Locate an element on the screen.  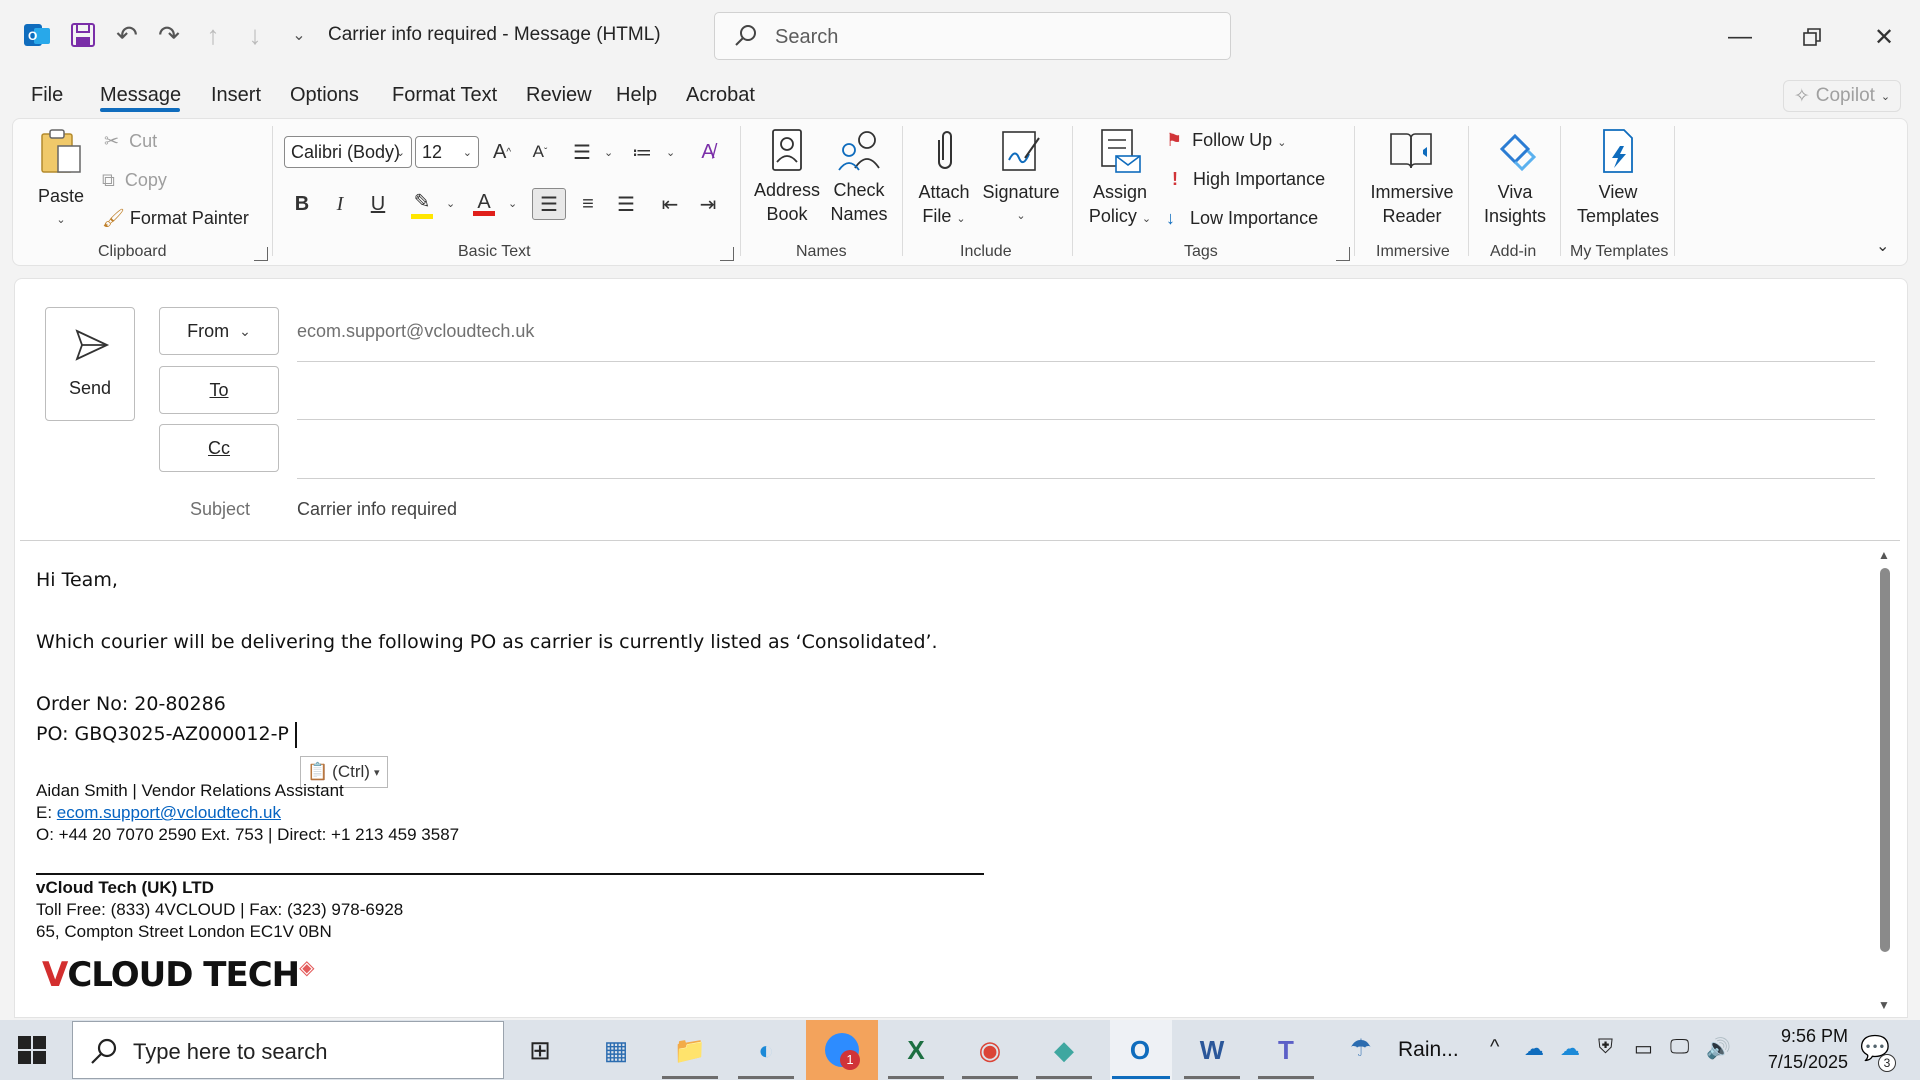
network-icon: 🖵 is located at coordinates (1679, 1047).